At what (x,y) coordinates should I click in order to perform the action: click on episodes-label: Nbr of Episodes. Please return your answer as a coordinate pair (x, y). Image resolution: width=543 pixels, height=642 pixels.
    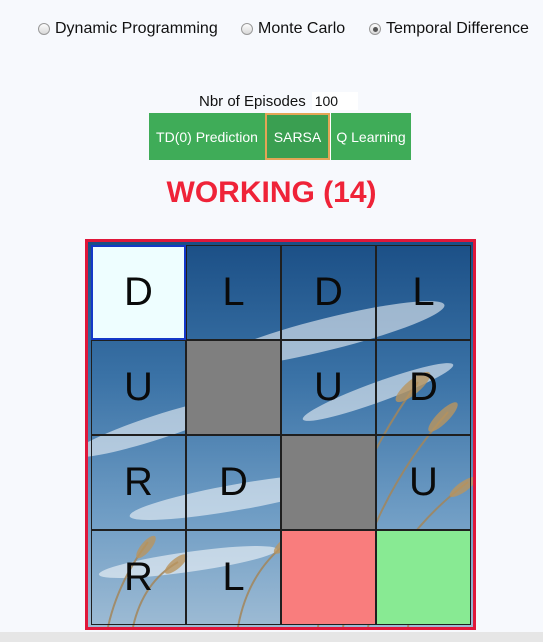
    Looking at the image, I should click on (252, 101).